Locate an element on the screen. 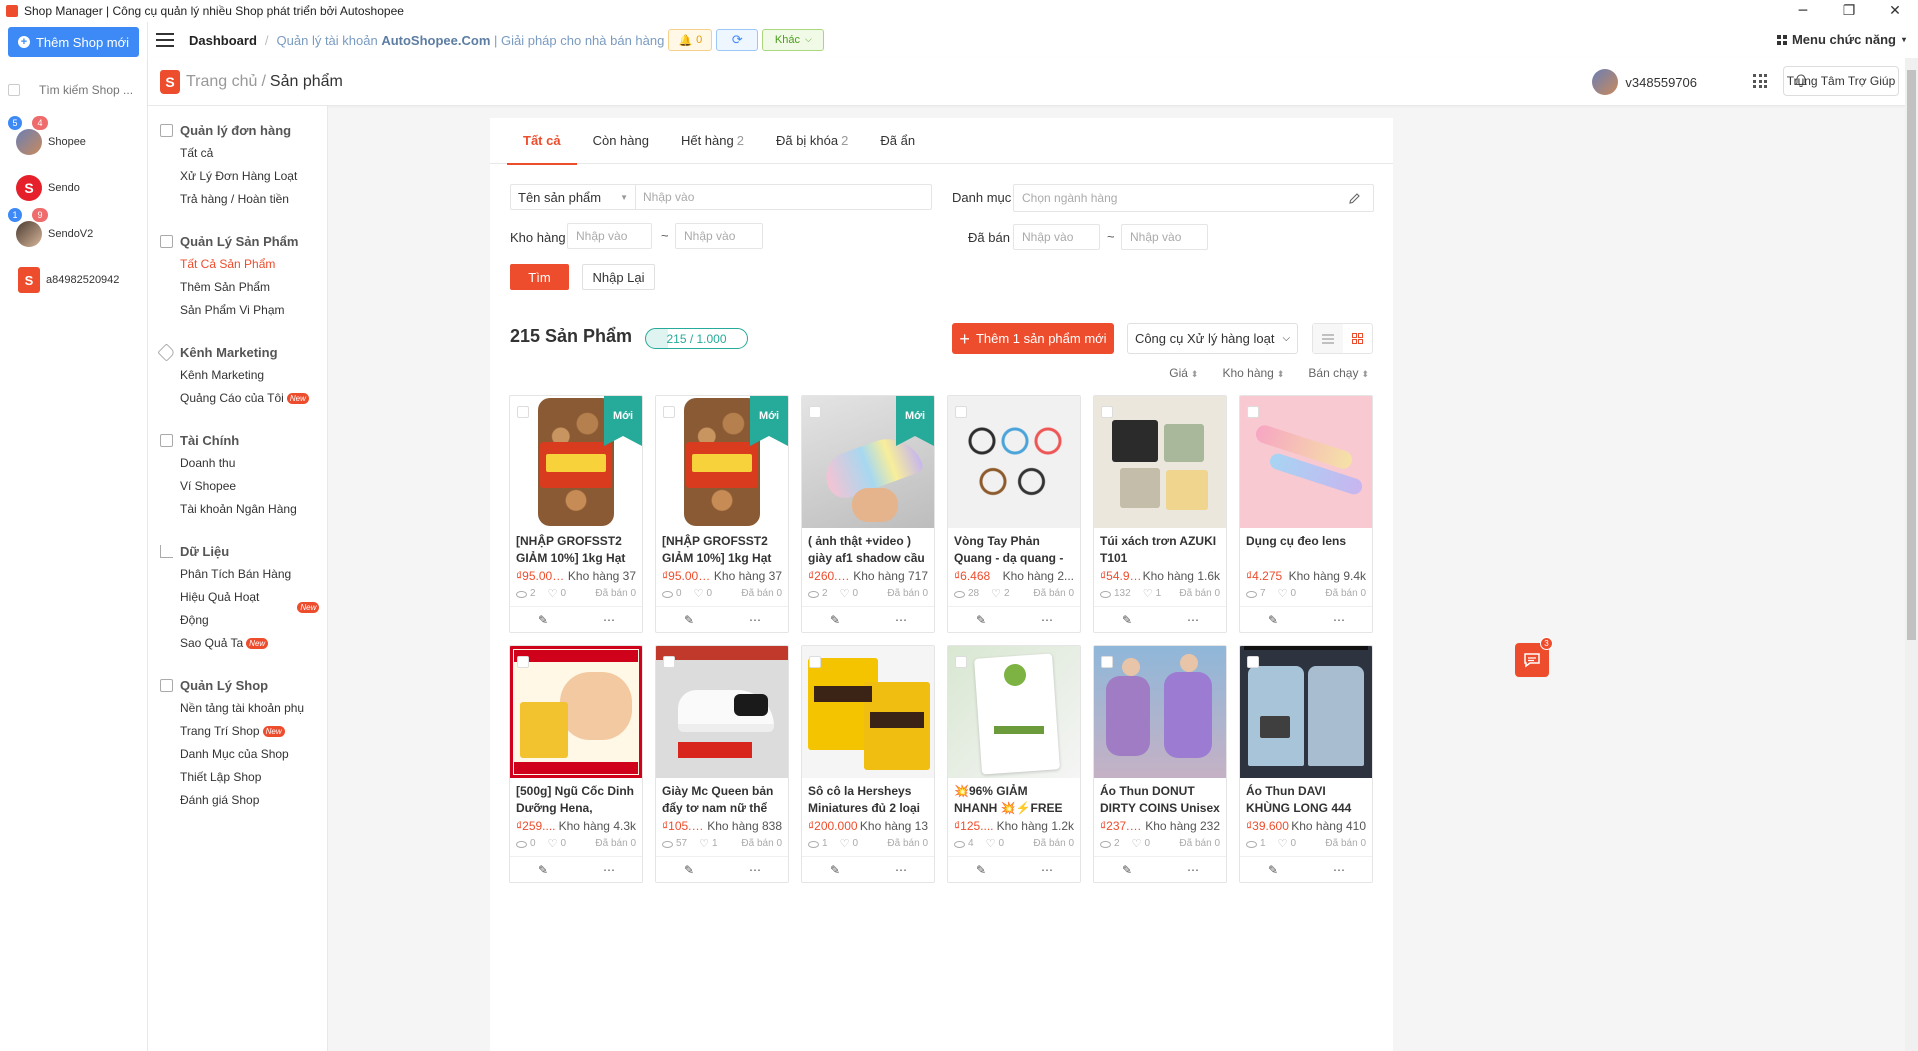 The height and width of the screenshot is (1051, 1918). scrollbar-thumb is located at coordinates (1911, 355).